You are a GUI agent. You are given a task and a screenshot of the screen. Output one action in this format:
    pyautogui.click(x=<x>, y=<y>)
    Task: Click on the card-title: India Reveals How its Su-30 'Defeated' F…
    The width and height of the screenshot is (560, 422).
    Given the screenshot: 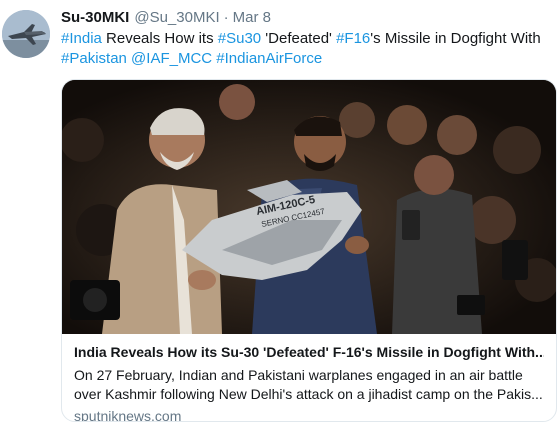 What is the action you would take?
    pyautogui.click(x=309, y=352)
    